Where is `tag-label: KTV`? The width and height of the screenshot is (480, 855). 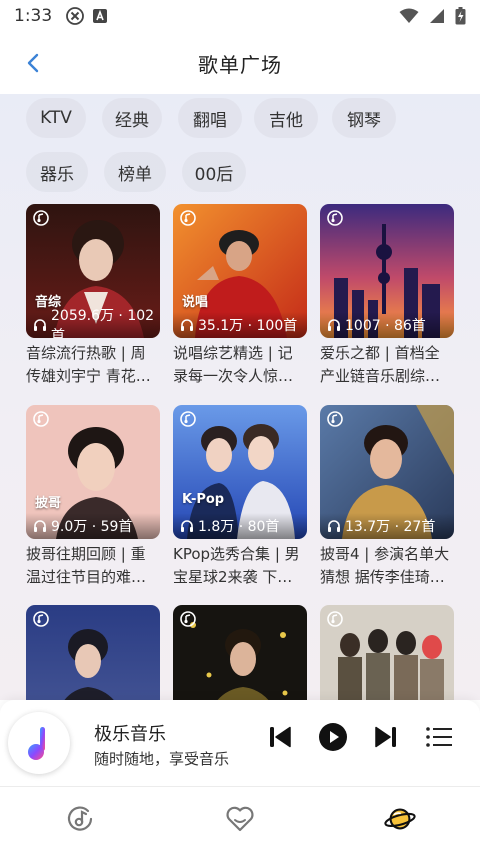 tag-label: KTV is located at coordinates (56, 118).